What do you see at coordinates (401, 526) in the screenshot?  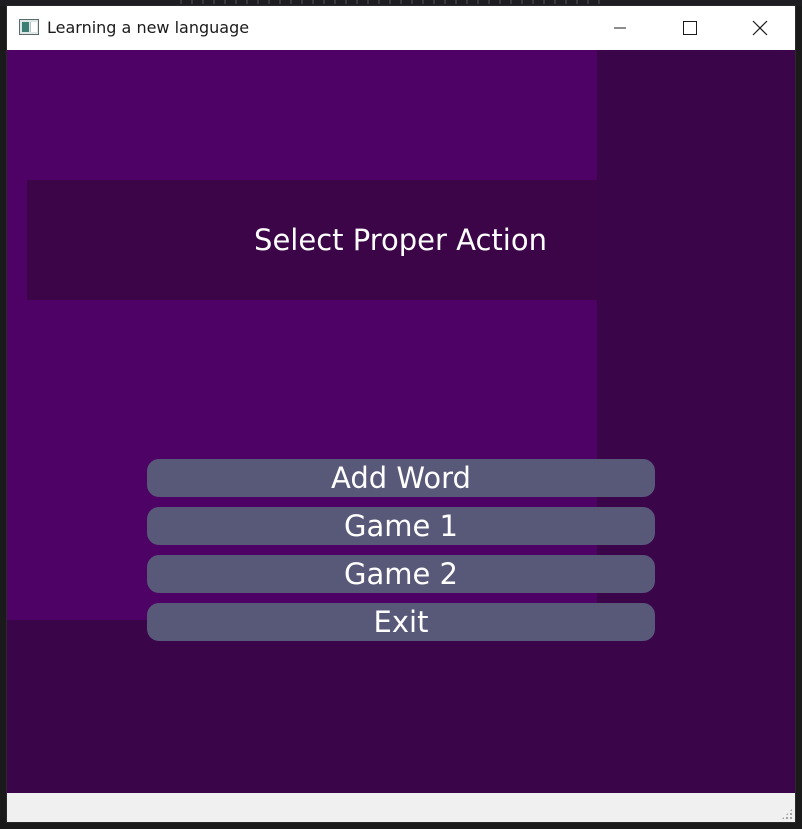 I see `game-1-button: Game 1` at bounding box center [401, 526].